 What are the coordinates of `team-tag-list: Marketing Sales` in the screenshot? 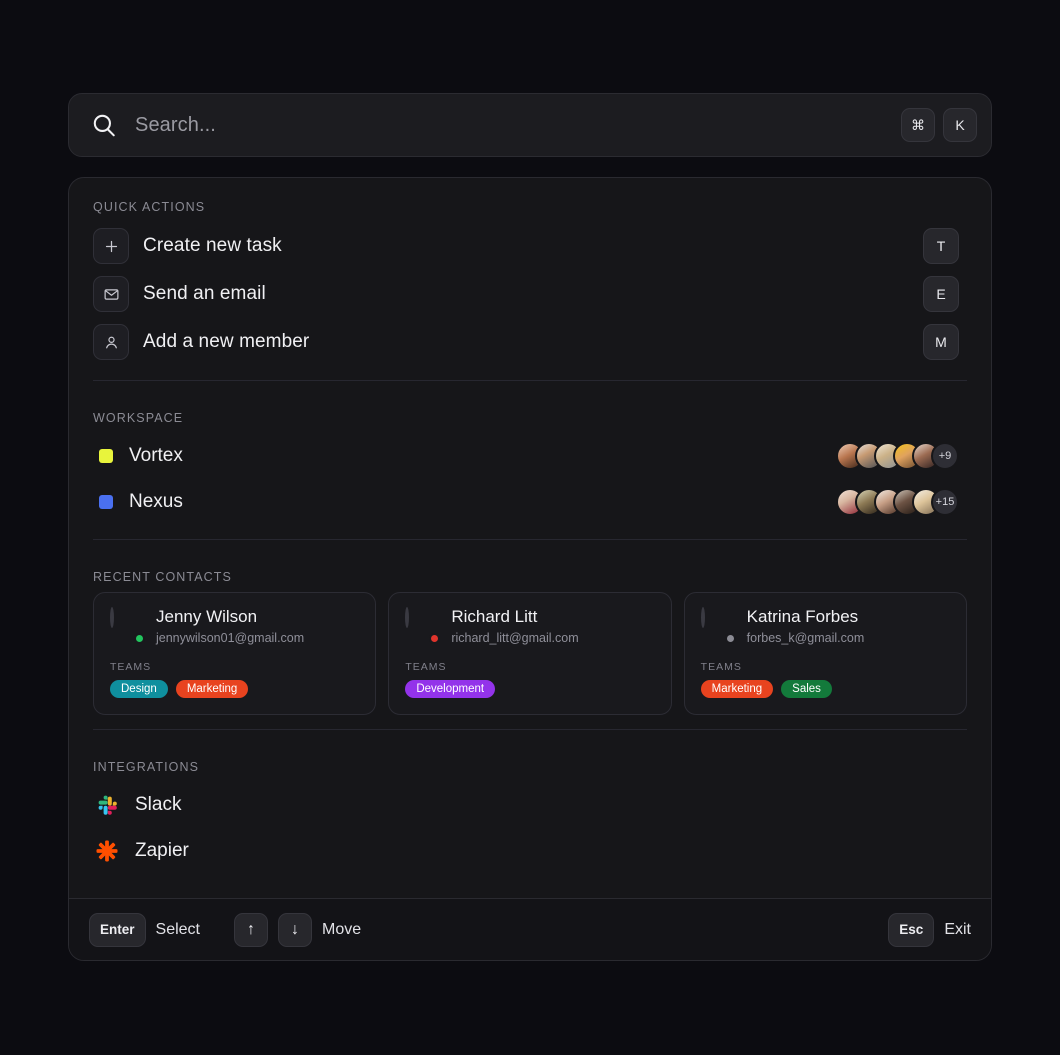 It's located at (825, 689).